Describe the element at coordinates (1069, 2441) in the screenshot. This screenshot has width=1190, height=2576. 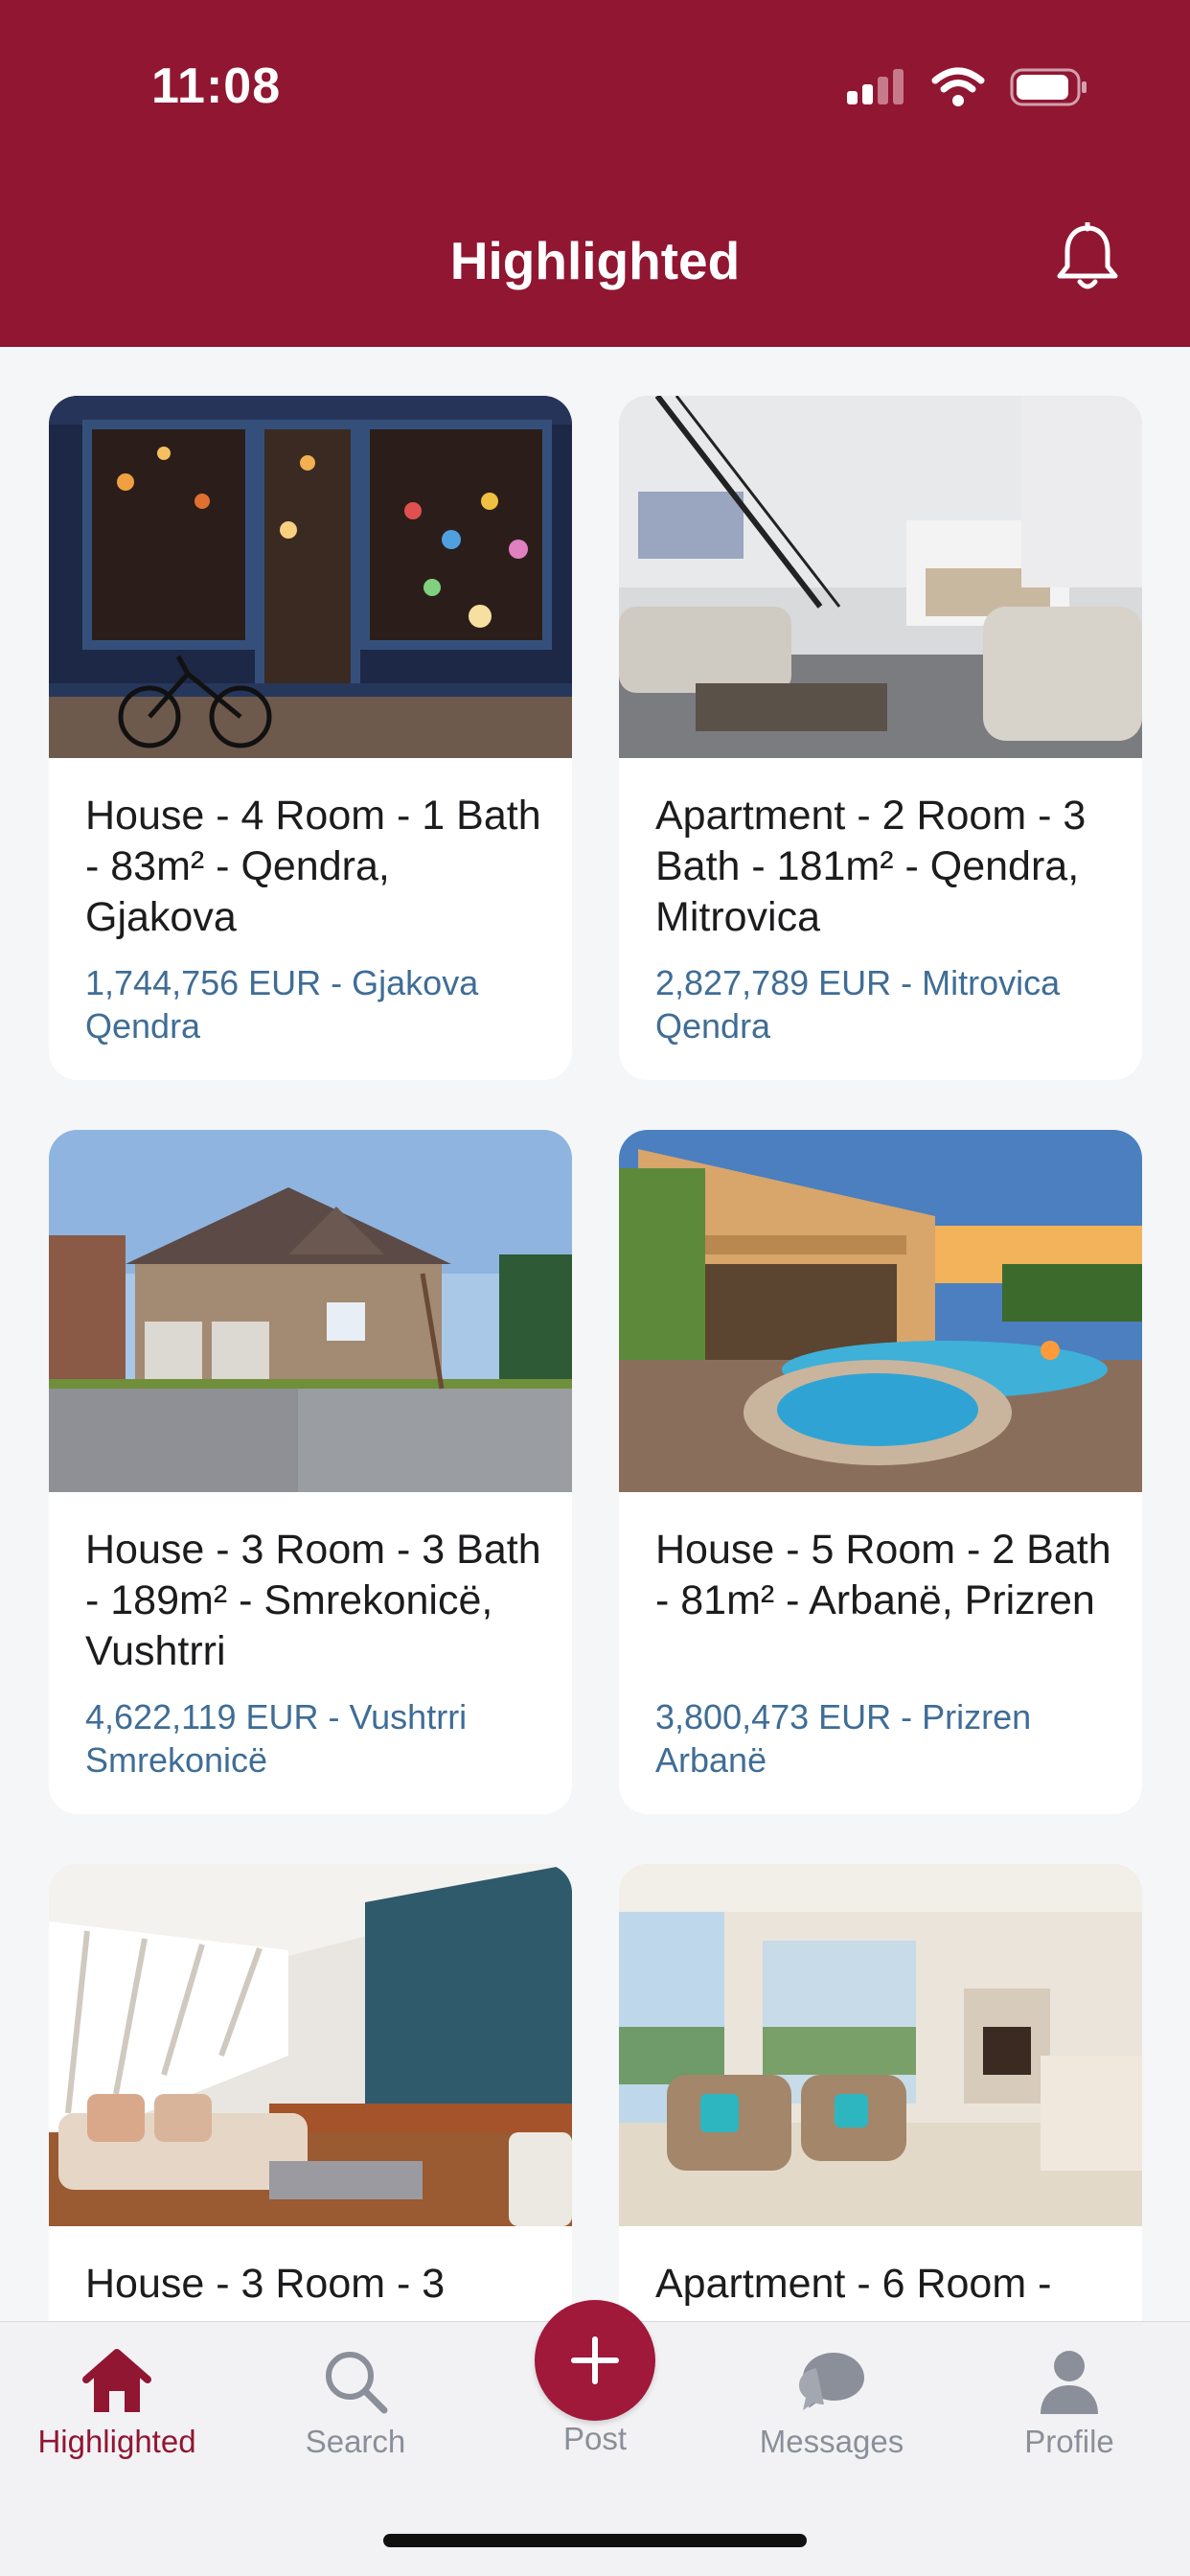
I see `tab-label: Profile` at that location.